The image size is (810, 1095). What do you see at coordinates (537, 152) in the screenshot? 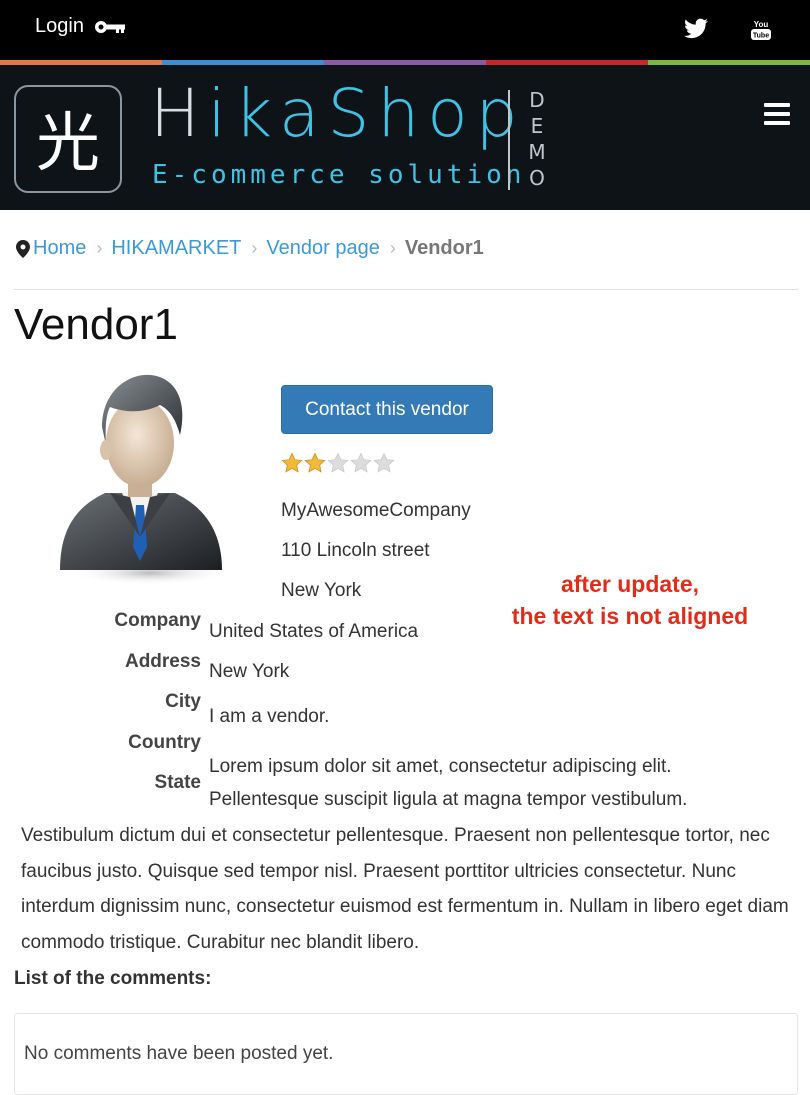
I see `demo-letter: M` at bounding box center [537, 152].